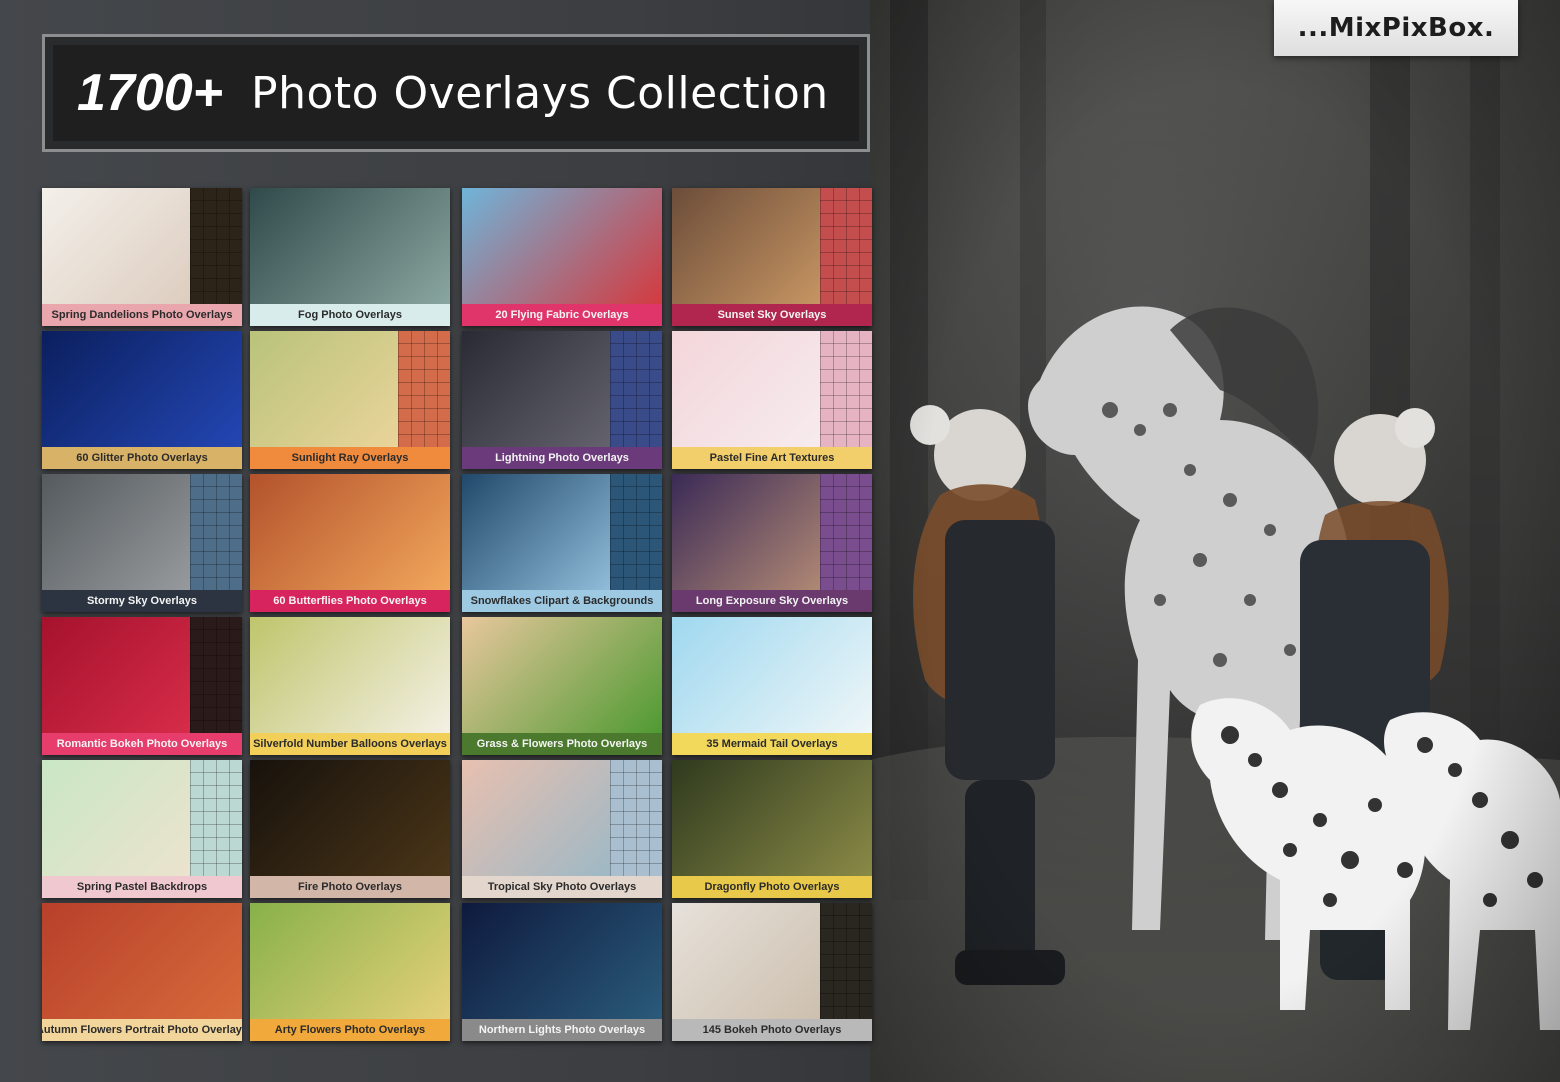  I want to click on tile-caption: Sunset Sky Overlays, so click(772, 315).